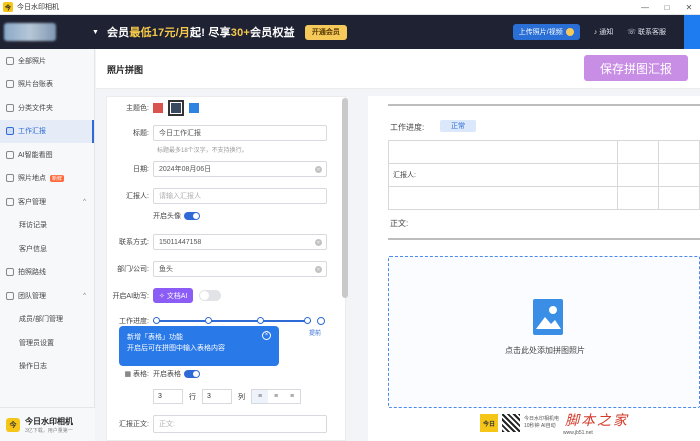 The width and height of the screenshot is (700, 441). I want to click on close-button: ✕, so click(689, 7).